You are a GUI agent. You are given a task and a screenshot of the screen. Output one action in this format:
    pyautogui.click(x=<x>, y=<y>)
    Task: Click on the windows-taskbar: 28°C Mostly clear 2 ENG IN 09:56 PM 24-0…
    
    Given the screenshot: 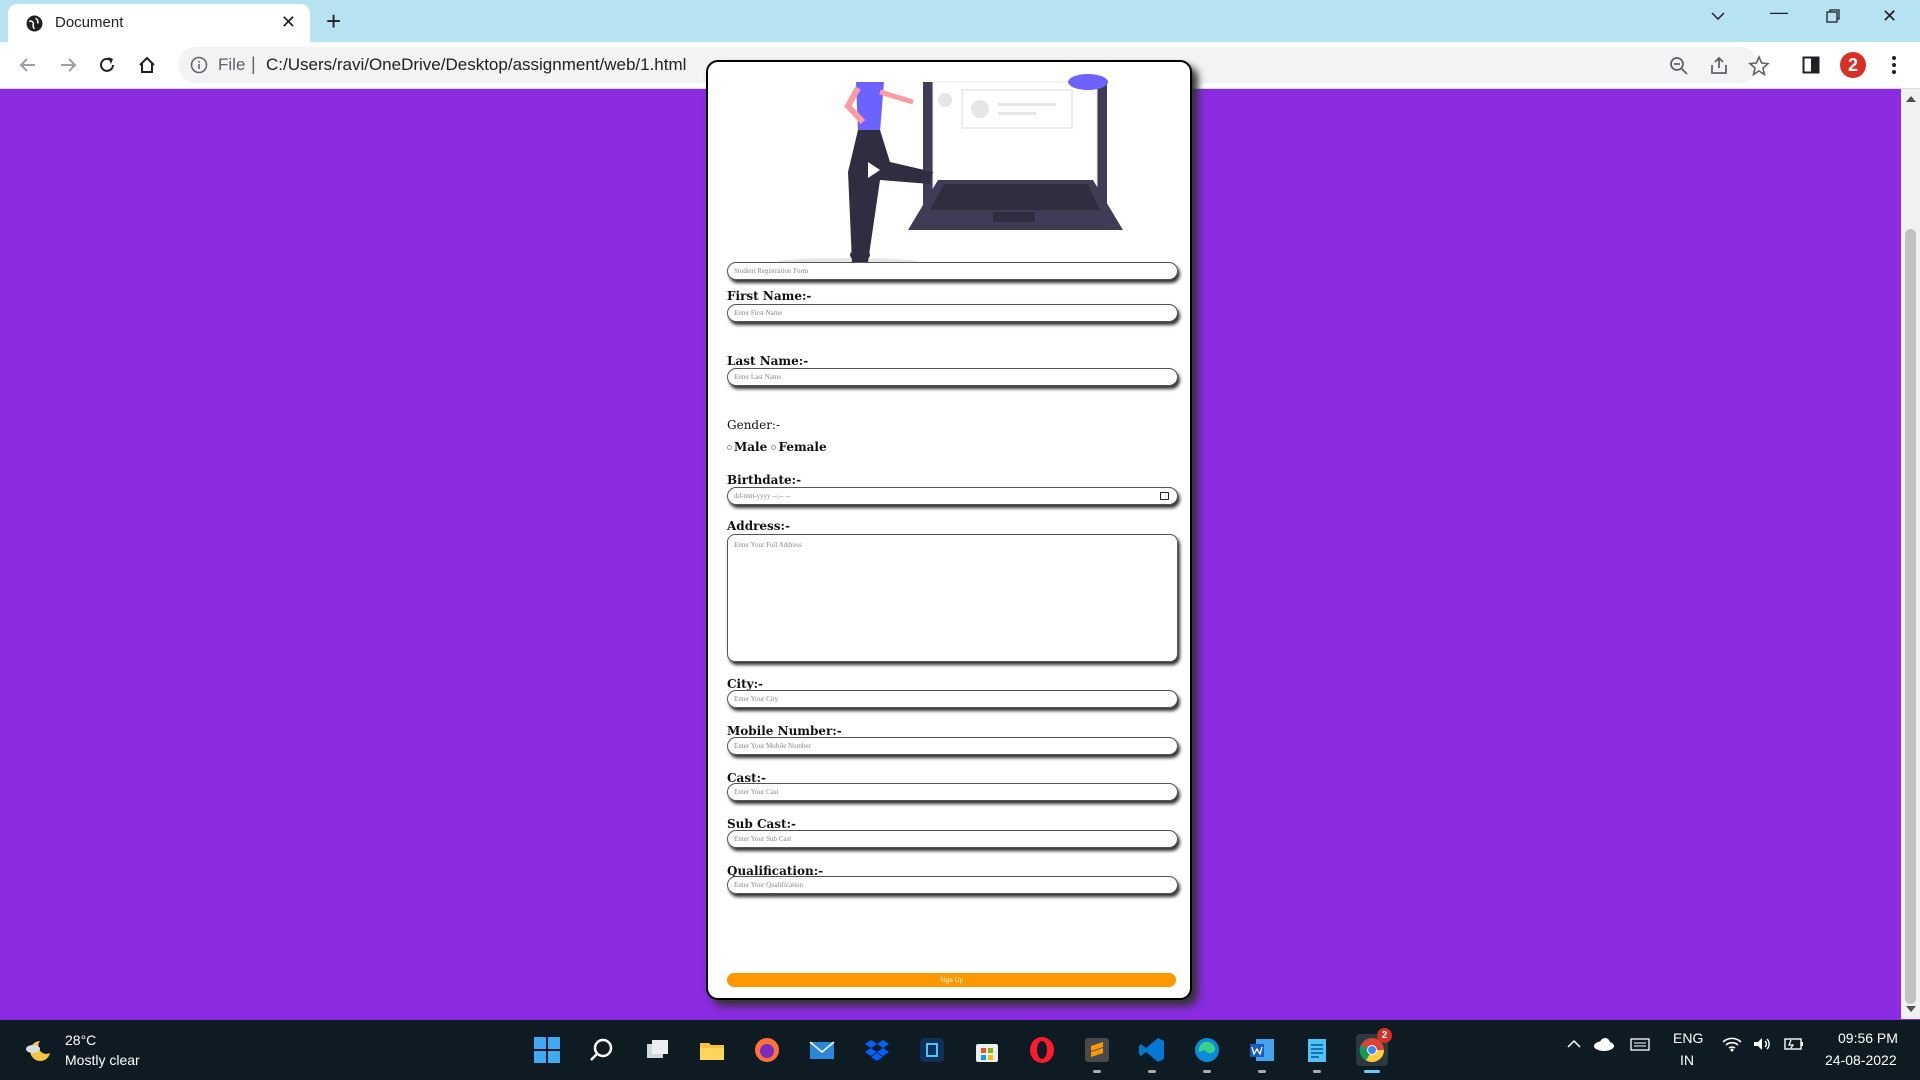 What is the action you would take?
    pyautogui.click(x=960, y=1050)
    